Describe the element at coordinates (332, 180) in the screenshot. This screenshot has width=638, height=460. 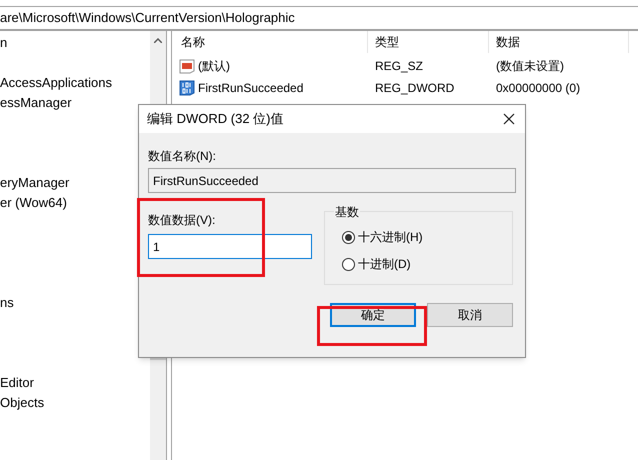
I see `value-name-field: FirstRunSucceeded` at that location.